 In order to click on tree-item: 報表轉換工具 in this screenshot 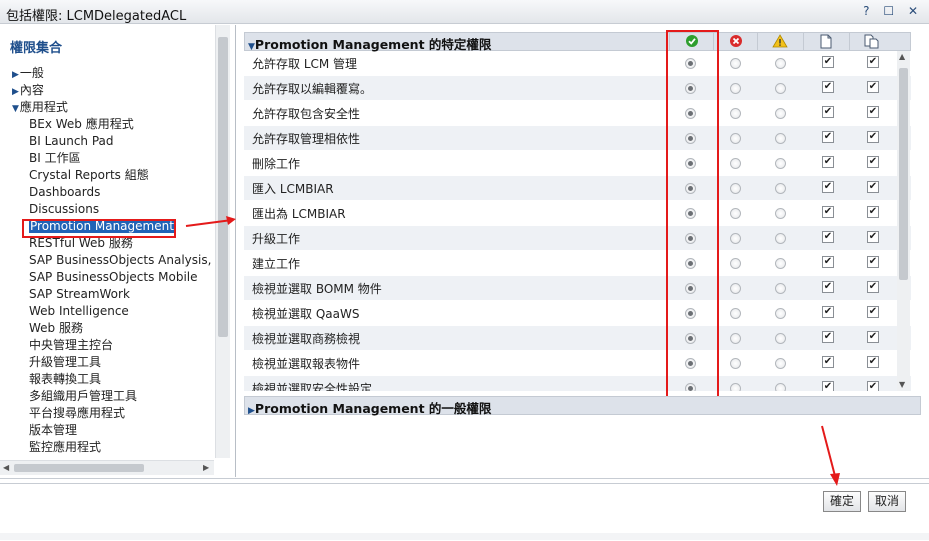, I will do `click(107, 379)`.